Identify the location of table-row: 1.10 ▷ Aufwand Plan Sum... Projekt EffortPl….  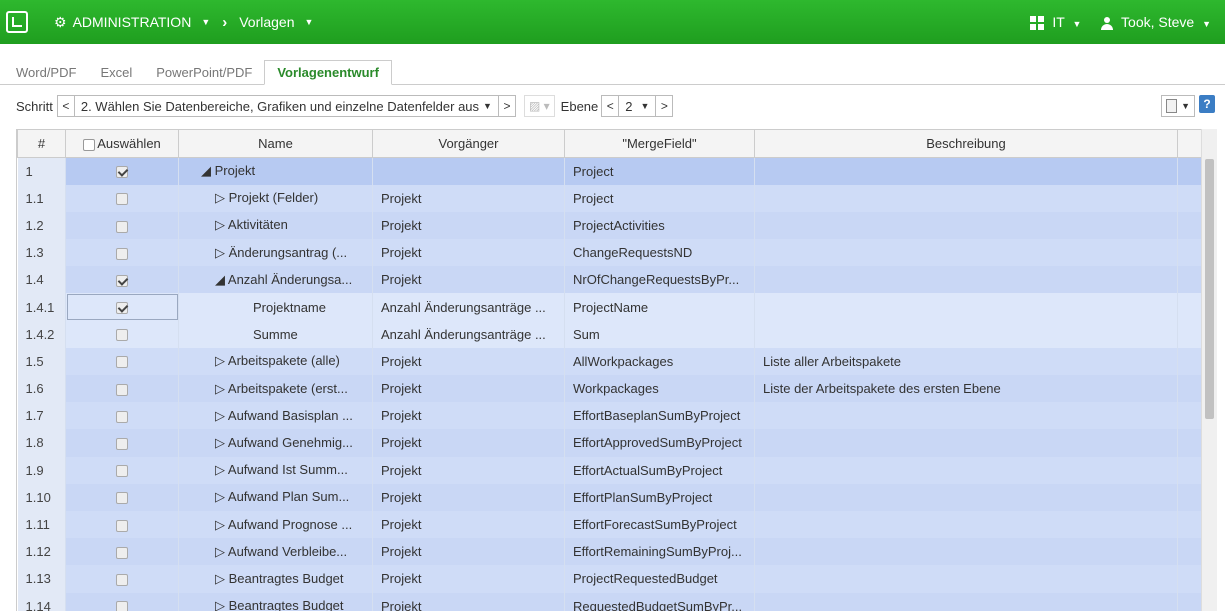
(609, 497).